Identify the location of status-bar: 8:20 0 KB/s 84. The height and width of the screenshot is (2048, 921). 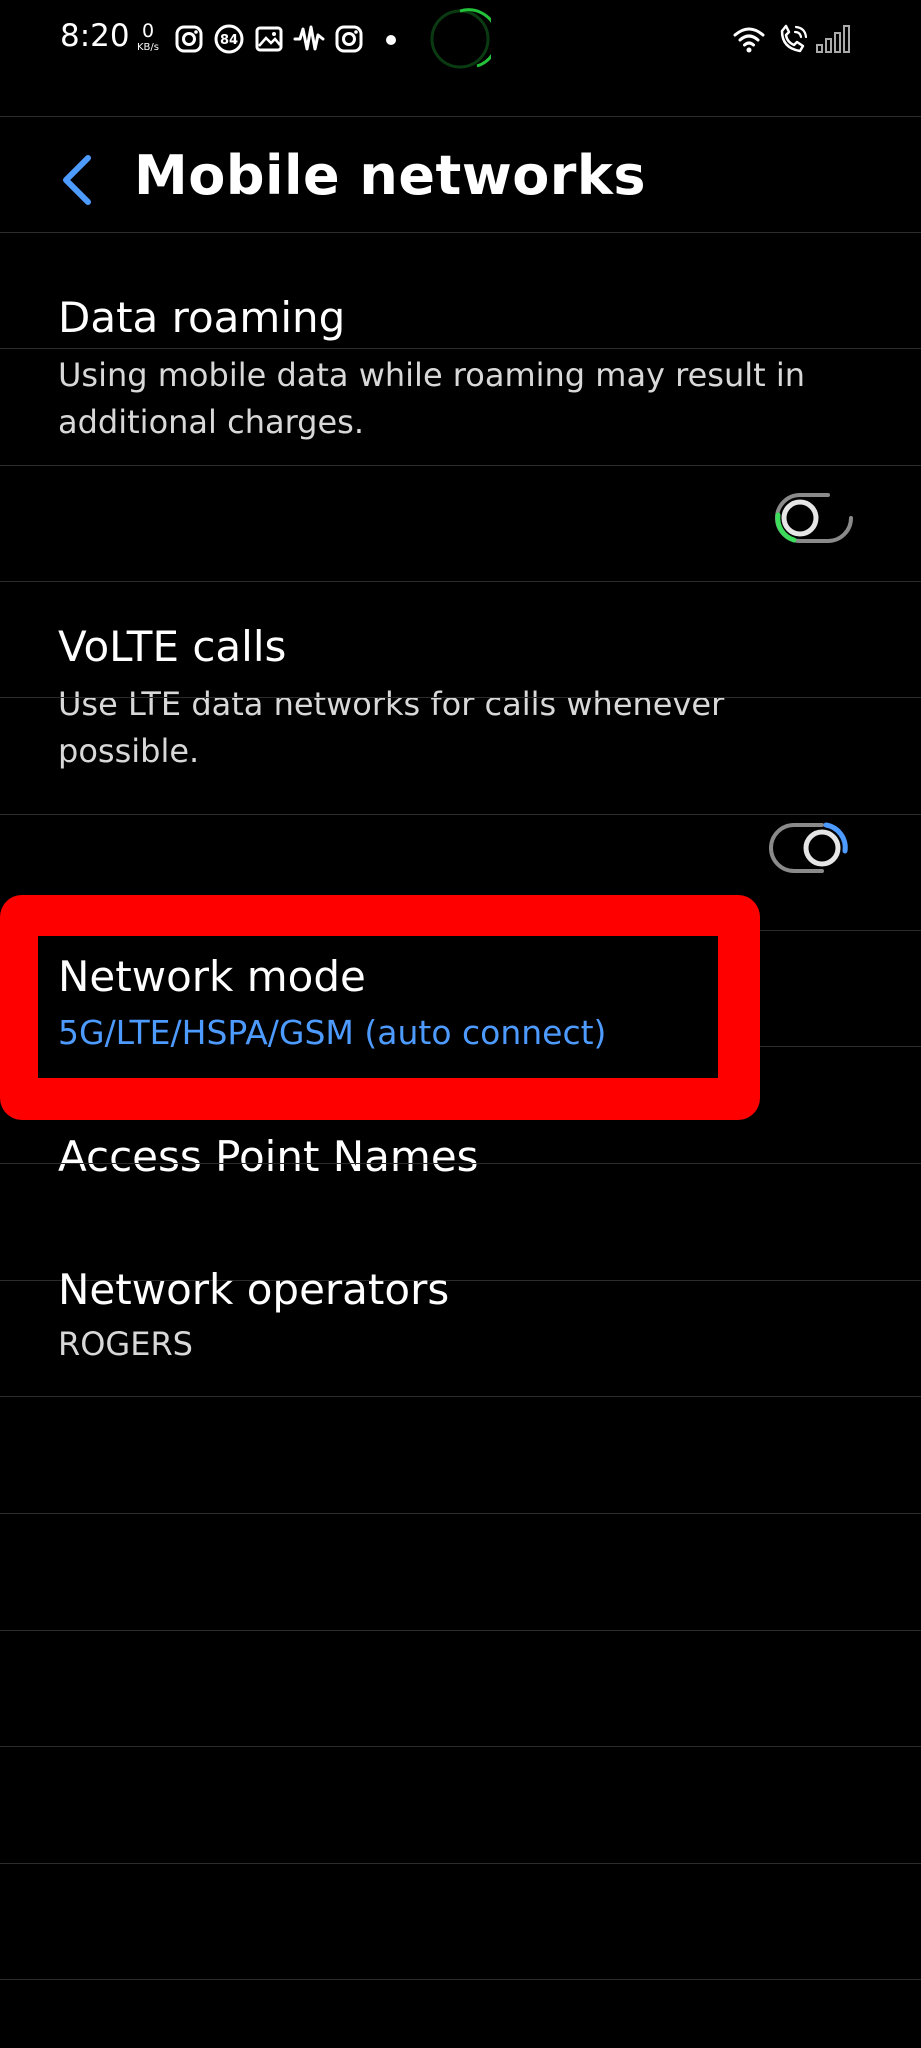
(460, 39).